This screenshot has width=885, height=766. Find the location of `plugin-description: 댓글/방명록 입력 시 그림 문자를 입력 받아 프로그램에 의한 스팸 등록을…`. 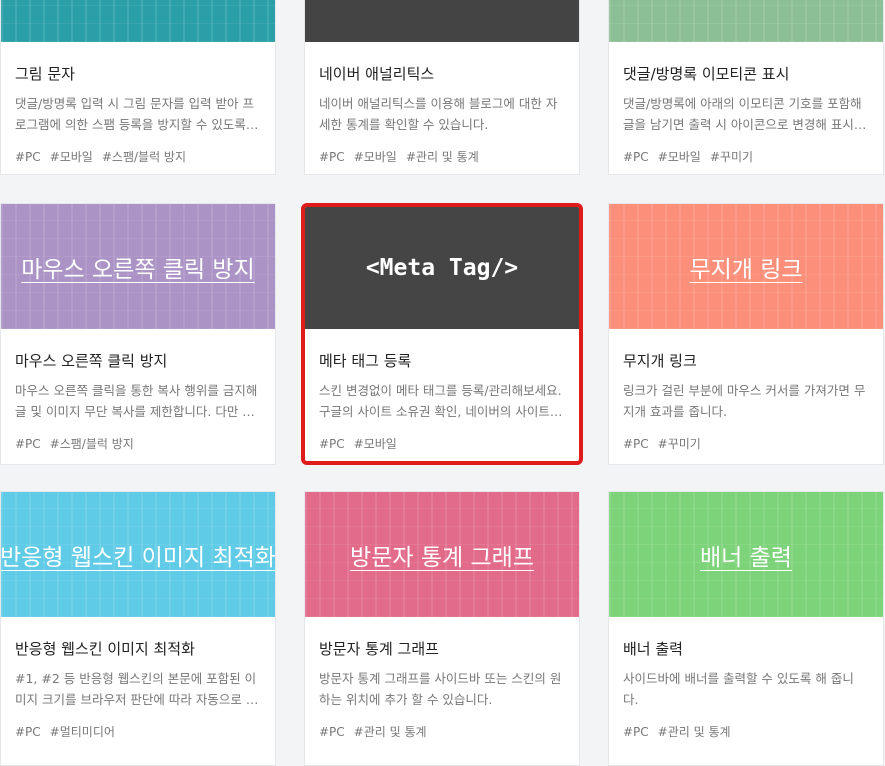

plugin-description: 댓글/방명록 입력 시 그림 문자를 입력 받아 프로그램에 의한 스팸 등록을… is located at coordinates (135, 114).